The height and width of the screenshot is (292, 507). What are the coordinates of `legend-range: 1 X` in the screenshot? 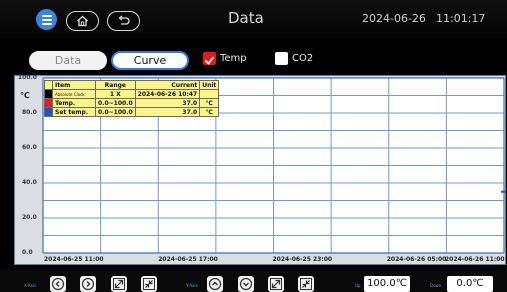 It's located at (115, 94).